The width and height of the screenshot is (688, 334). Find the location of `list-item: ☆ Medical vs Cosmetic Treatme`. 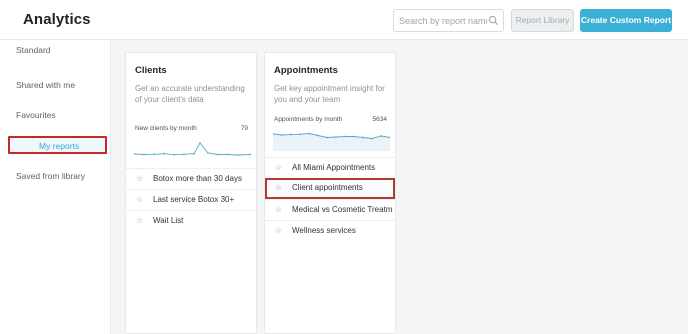

list-item: ☆ Medical vs Cosmetic Treatme is located at coordinates (330, 209).